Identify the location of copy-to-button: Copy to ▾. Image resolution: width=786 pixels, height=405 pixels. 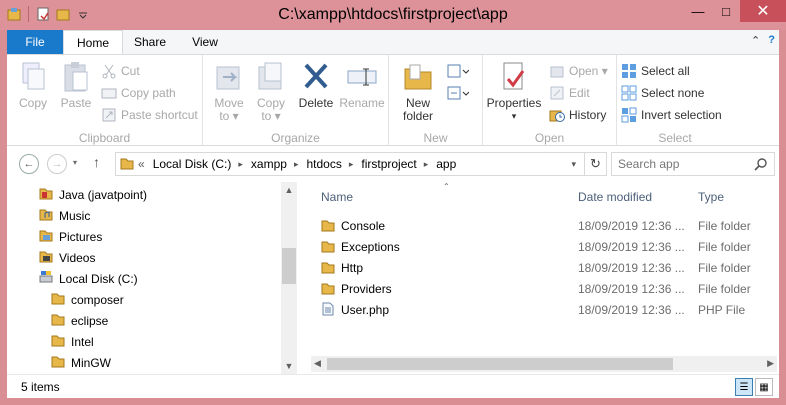
(271, 92).